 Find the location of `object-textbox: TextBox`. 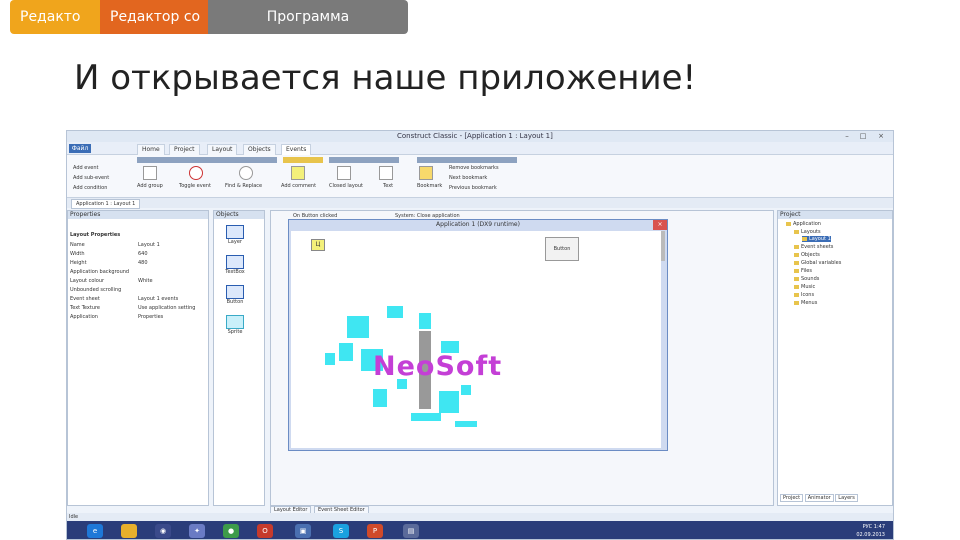

object-textbox: TextBox is located at coordinates (235, 265).